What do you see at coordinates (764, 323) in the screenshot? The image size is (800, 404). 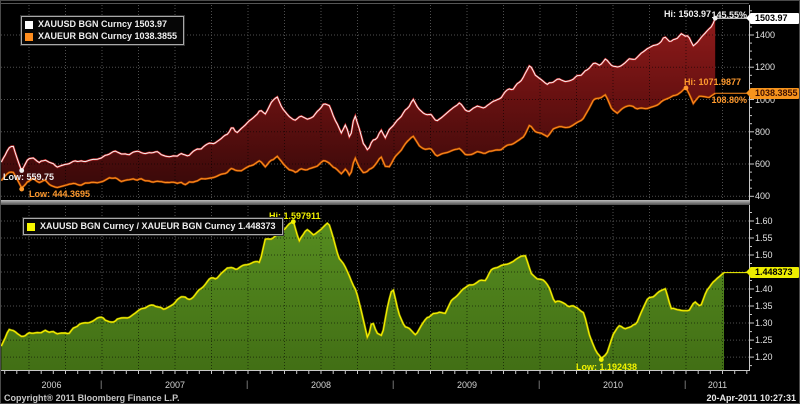 I see `y-axis-tick-label: 1.30` at bounding box center [764, 323].